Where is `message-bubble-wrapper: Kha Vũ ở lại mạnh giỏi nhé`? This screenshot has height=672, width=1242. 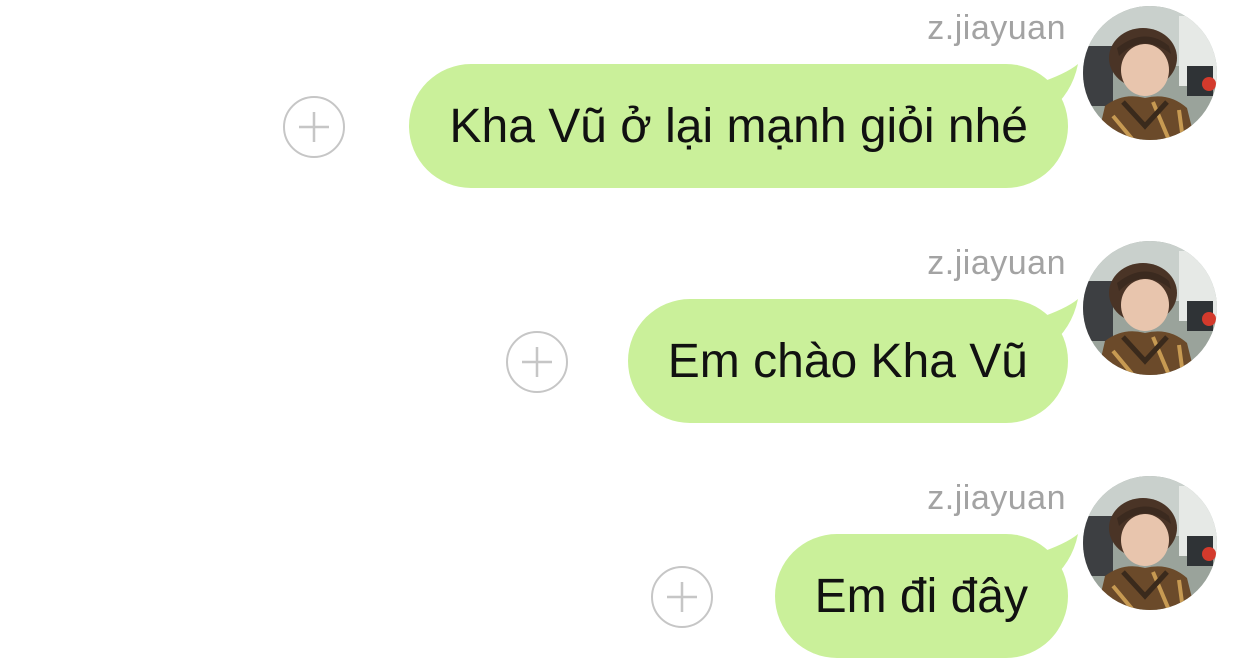 message-bubble-wrapper: Kha Vũ ở lại mạnh giỏi nhé is located at coordinates (743, 126).